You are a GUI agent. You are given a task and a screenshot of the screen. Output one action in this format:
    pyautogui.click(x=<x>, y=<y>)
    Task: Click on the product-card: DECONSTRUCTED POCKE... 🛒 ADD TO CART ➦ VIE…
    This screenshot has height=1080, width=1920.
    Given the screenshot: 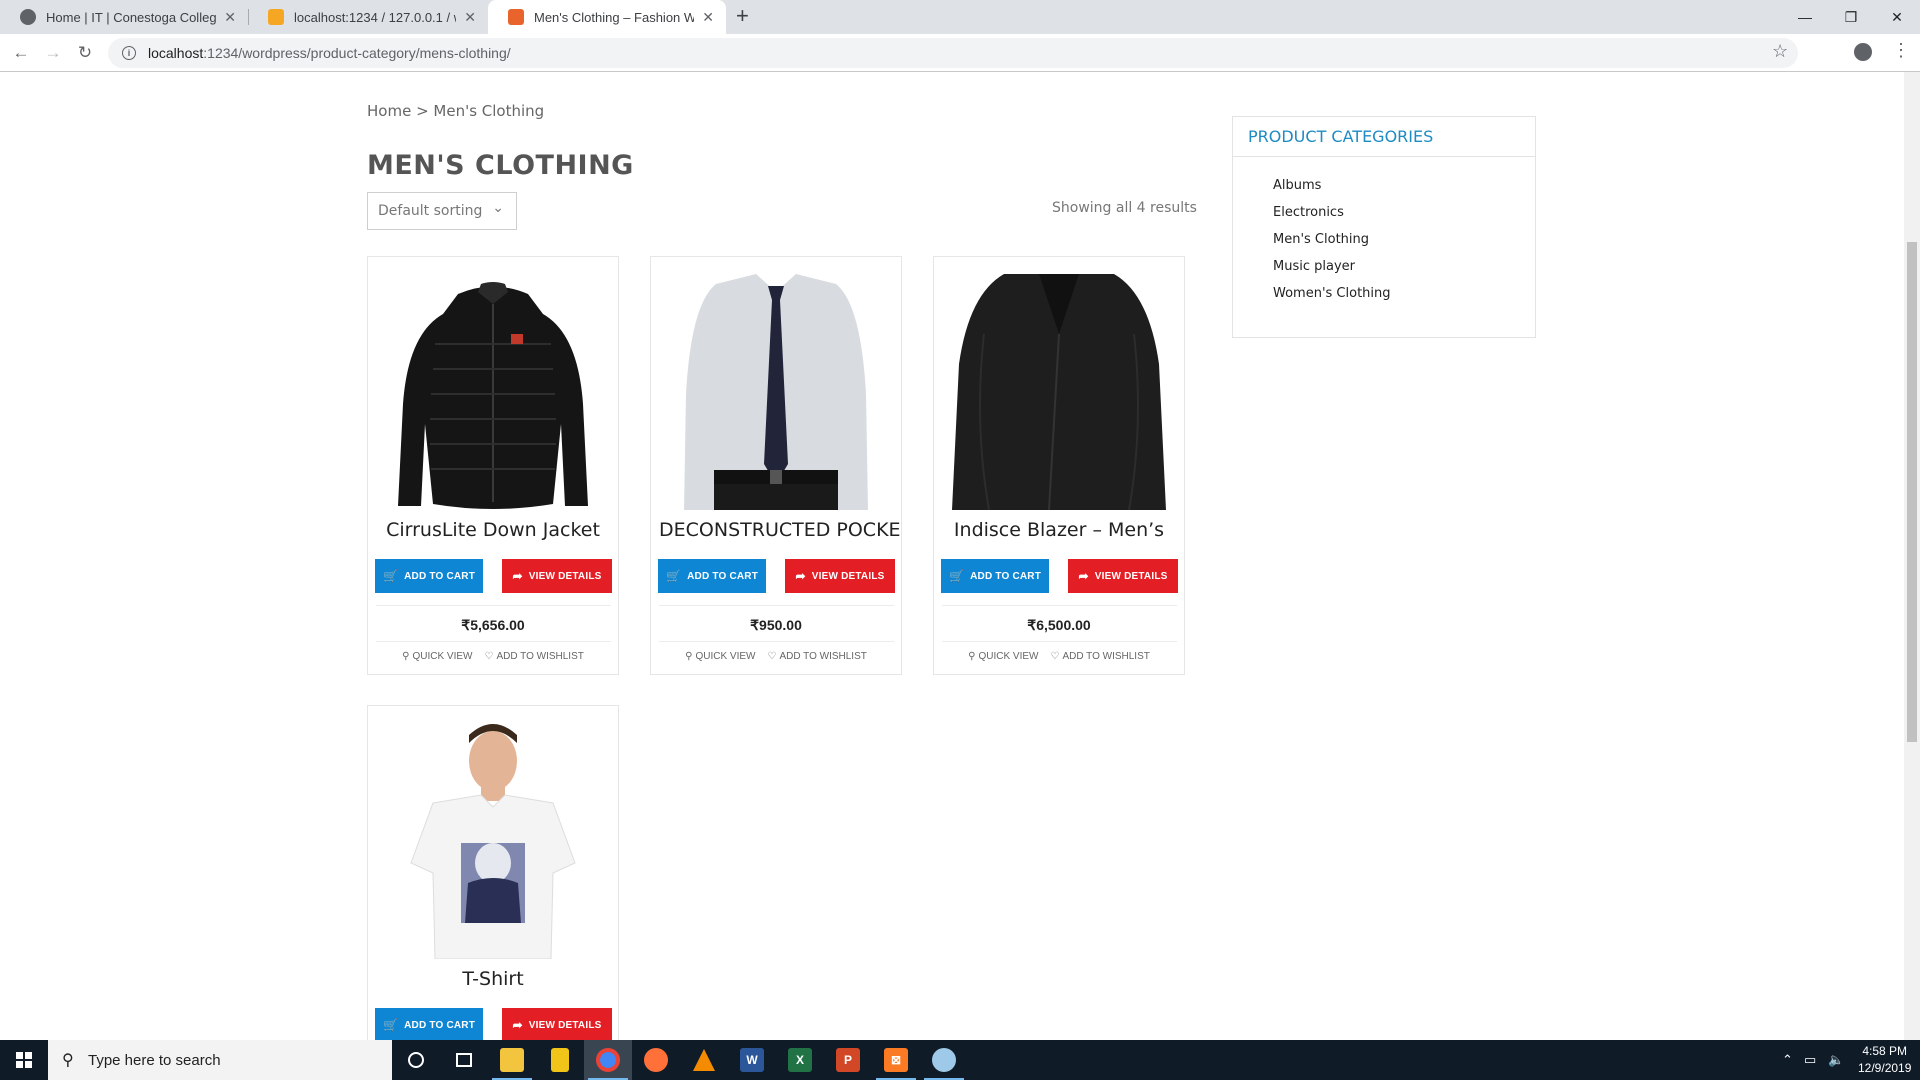 What is the action you would take?
    pyautogui.click(x=776, y=465)
    